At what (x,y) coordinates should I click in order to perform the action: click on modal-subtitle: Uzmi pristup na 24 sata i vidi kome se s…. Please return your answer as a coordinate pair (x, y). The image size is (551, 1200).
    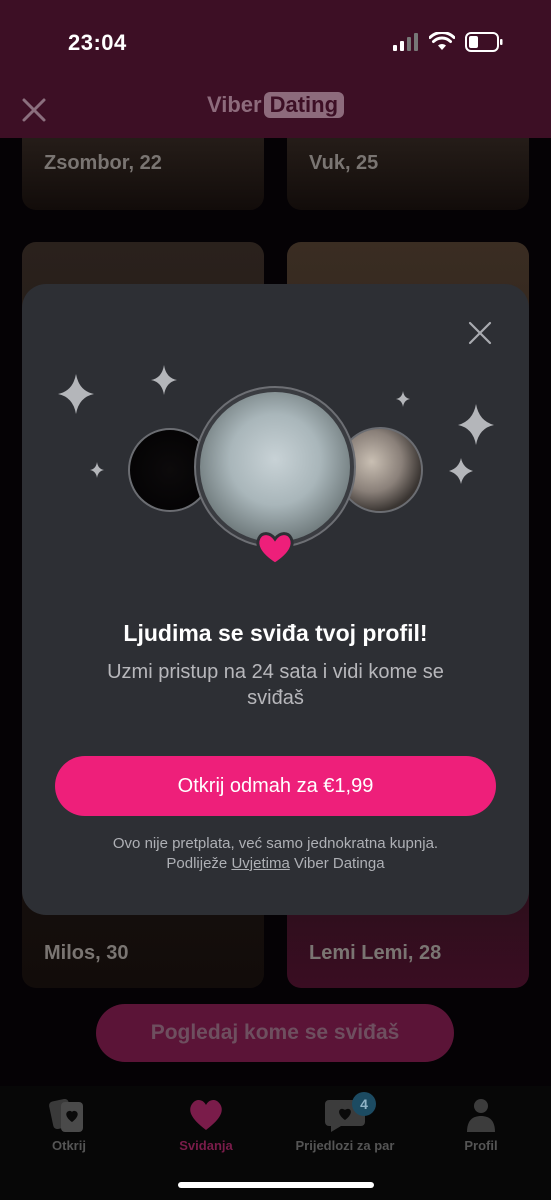
    Looking at the image, I should click on (275, 685).